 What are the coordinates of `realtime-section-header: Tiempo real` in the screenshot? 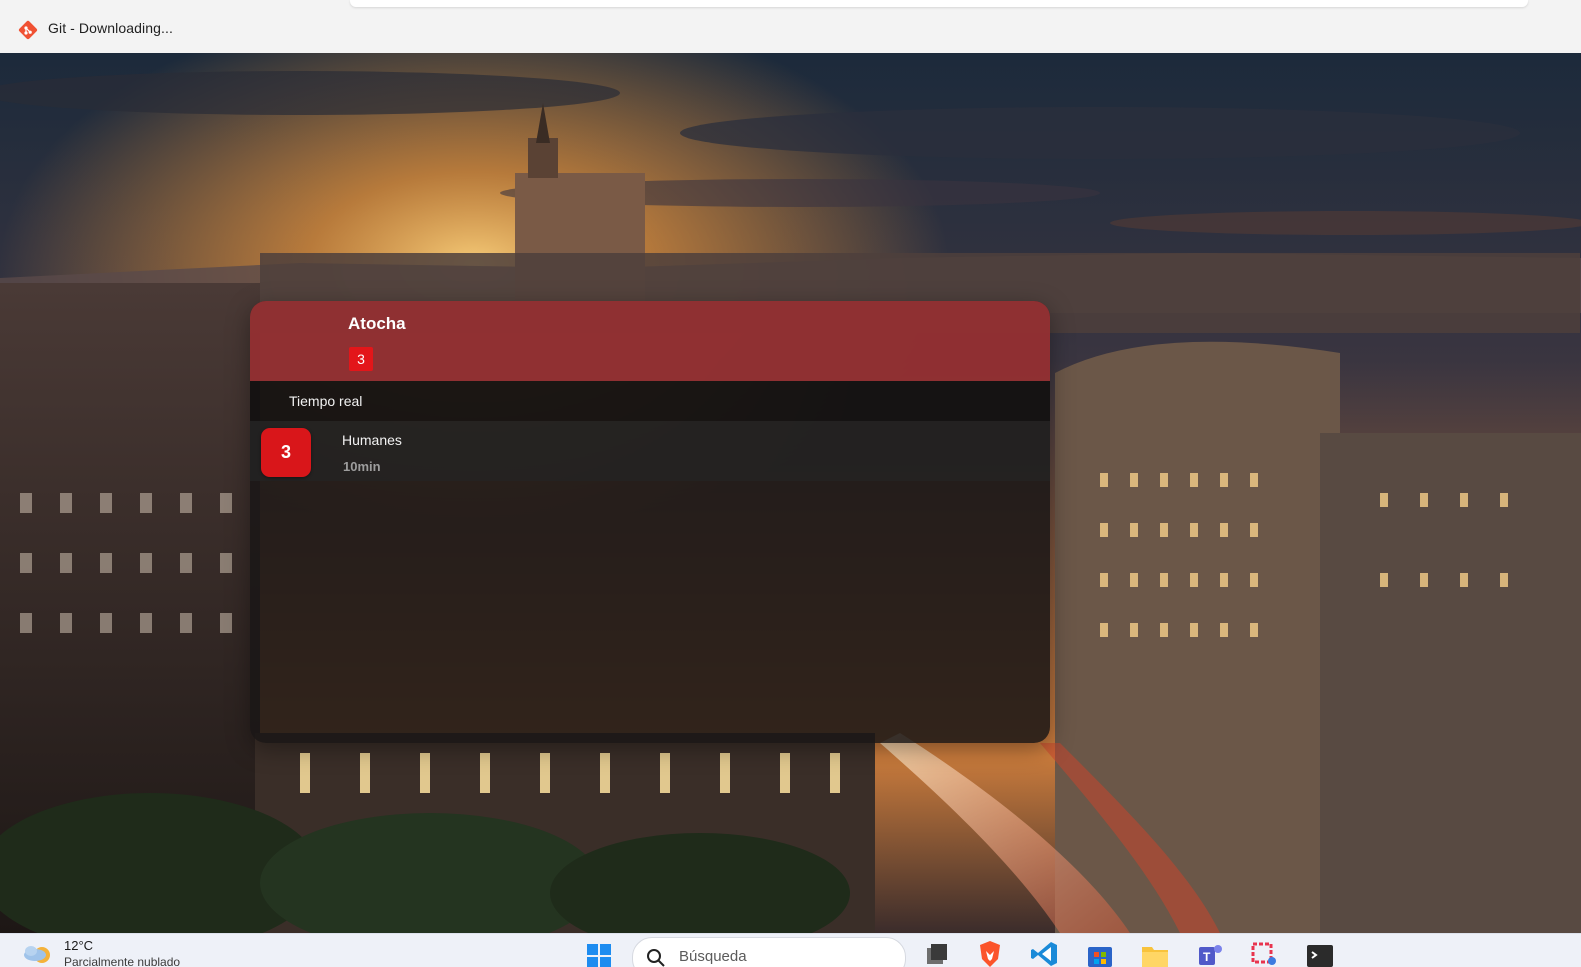 It's located at (650, 401).